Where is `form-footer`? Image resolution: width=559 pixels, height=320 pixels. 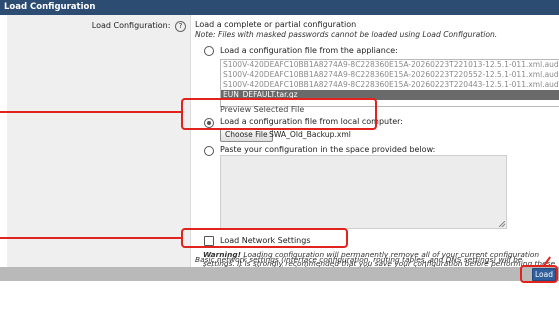
form-footer is located at coordinates (279, 274).